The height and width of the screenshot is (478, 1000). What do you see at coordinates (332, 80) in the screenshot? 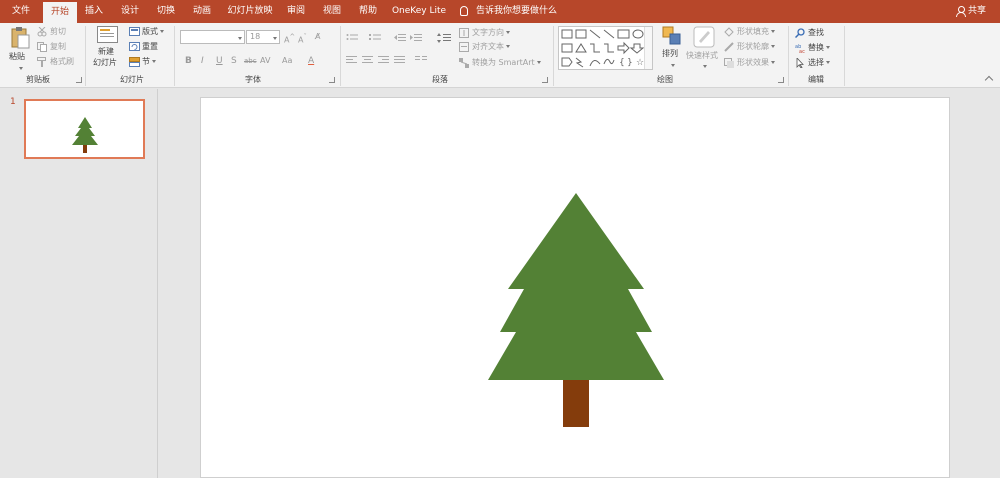
I see `font-launcher-icon` at bounding box center [332, 80].